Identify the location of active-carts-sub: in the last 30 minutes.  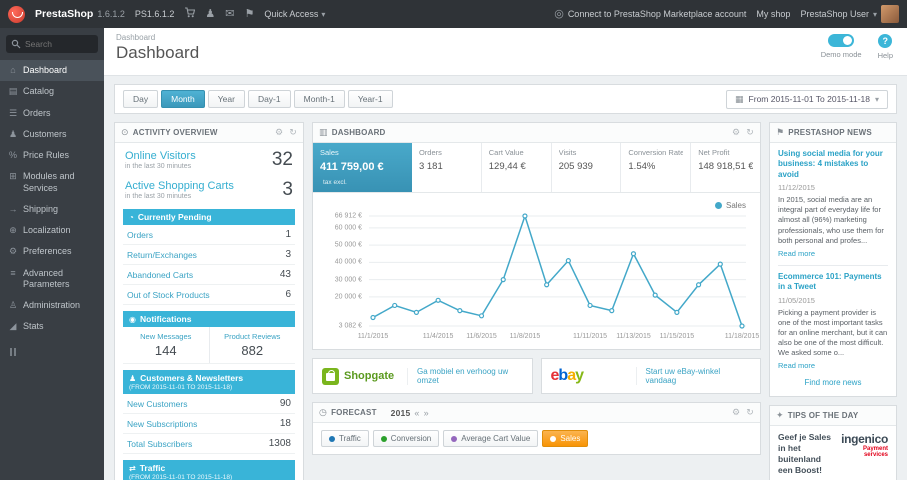
(158, 196).